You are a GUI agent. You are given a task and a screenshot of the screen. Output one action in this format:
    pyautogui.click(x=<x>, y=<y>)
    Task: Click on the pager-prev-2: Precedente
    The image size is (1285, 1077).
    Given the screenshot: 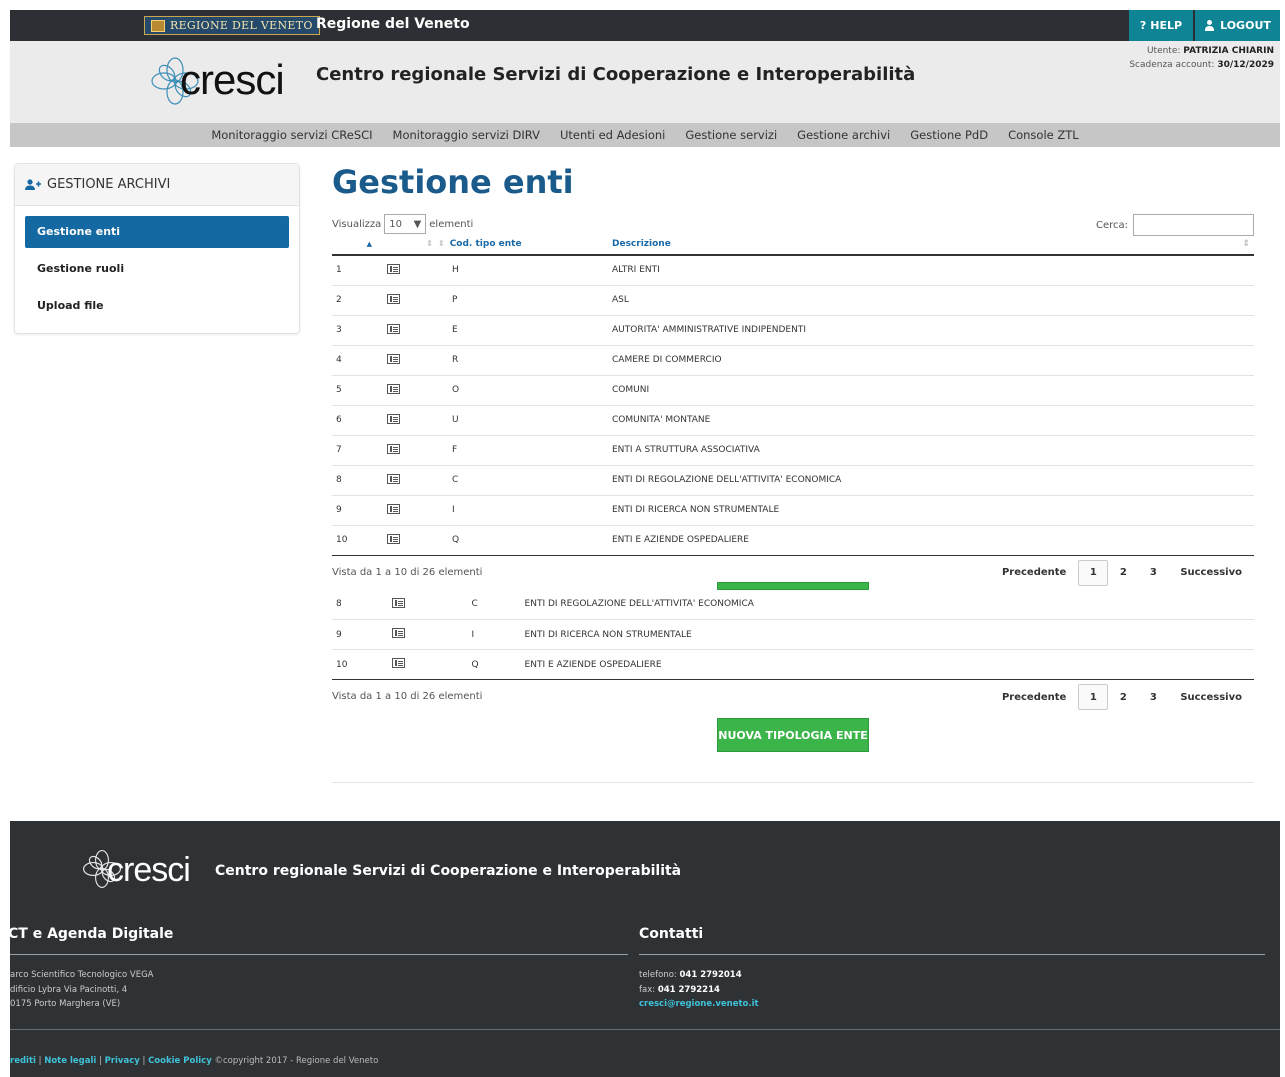 What is the action you would take?
    pyautogui.click(x=1034, y=697)
    